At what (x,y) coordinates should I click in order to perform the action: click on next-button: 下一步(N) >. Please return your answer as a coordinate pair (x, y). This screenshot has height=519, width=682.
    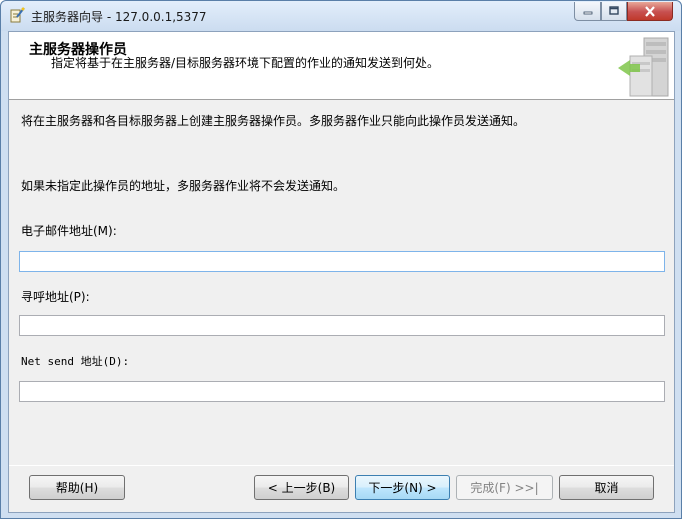
    Looking at the image, I should click on (402, 487).